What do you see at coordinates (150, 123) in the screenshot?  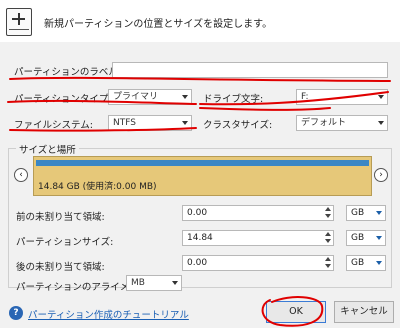 I see `file-system-select: NTFS` at bounding box center [150, 123].